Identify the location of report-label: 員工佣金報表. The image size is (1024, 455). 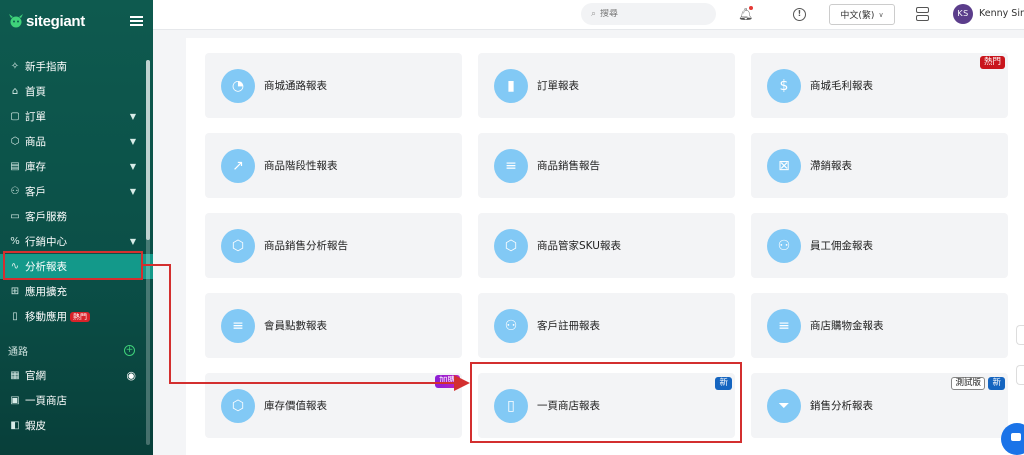
(841, 246).